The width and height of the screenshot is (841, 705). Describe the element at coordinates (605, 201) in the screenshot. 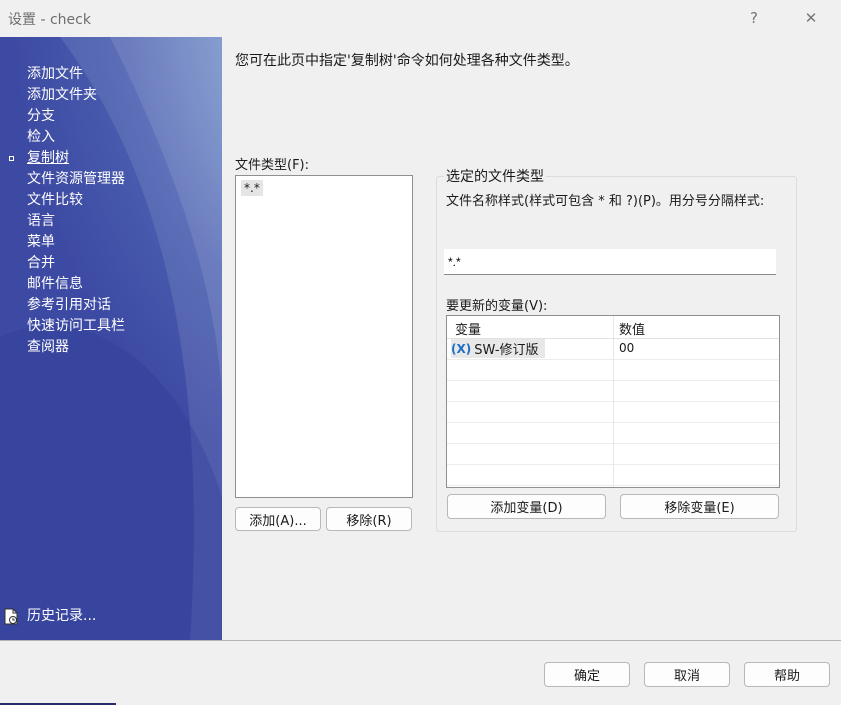

I see `pattern-label: 文件名称样式(样式可包含 * 和 ?)(P)。用分号分隔样式:` at that location.